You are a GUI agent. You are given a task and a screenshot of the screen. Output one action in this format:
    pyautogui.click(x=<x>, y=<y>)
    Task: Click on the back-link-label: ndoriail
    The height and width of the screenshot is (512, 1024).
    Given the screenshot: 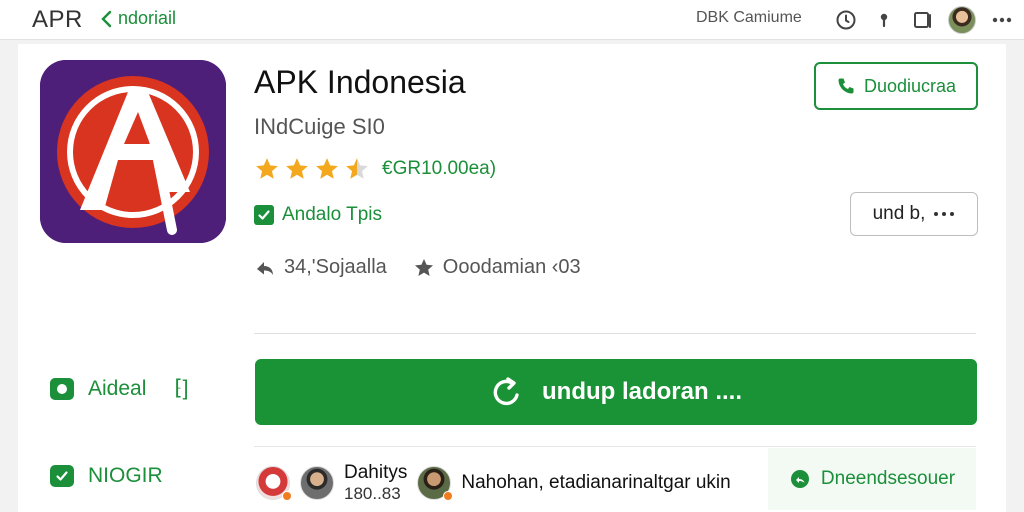 What is the action you would take?
    pyautogui.click(x=147, y=18)
    